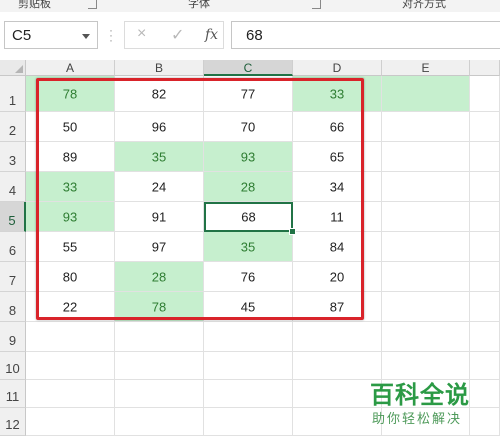 This screenshot has height=441, width=500. Describe the element at coordinates (12, 250) in the screenshot. I see `row-number: 6` at that location.